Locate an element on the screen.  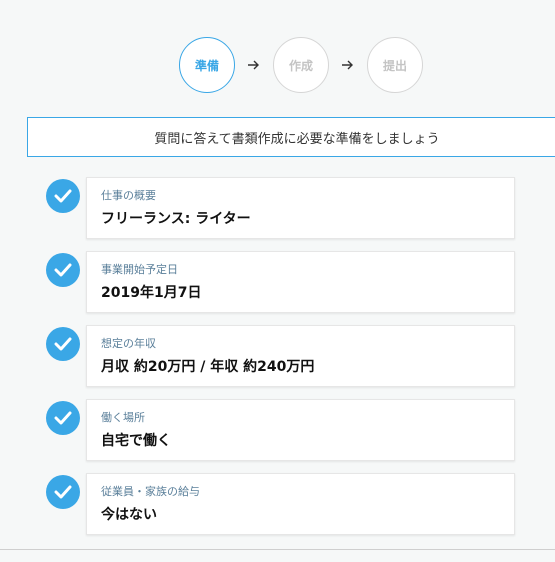
step-create: 作成 is located at coordinates (301, 65).